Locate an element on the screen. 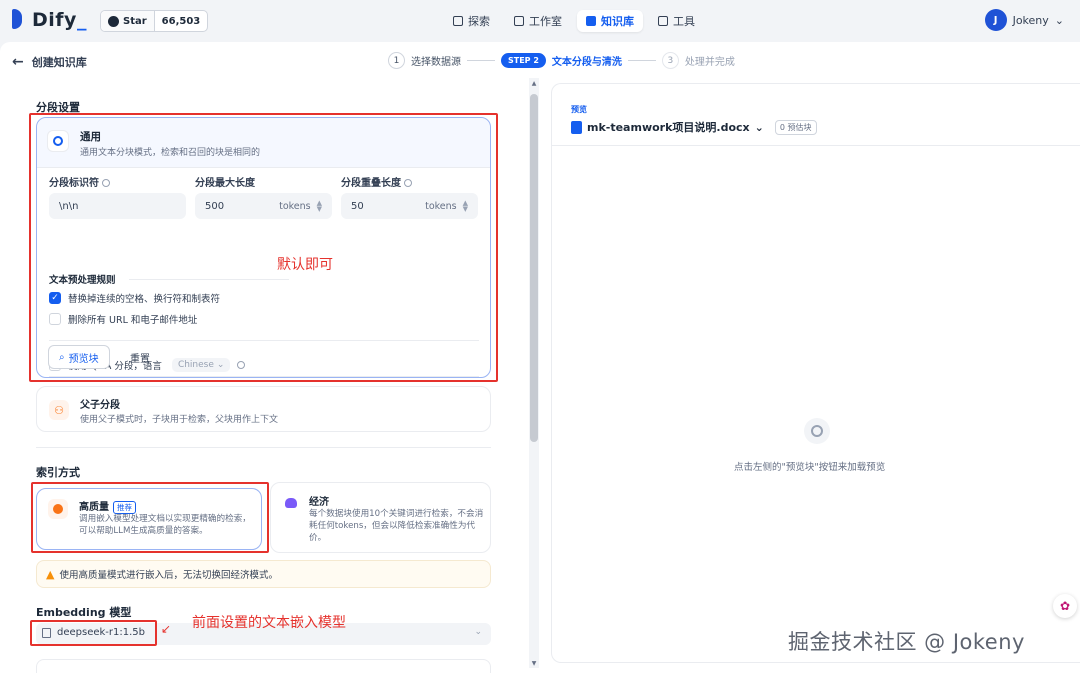 The width and height of the screenshot is (1080, 673). scroll-down-icon: ▼ is located at coordinates (534, 663).